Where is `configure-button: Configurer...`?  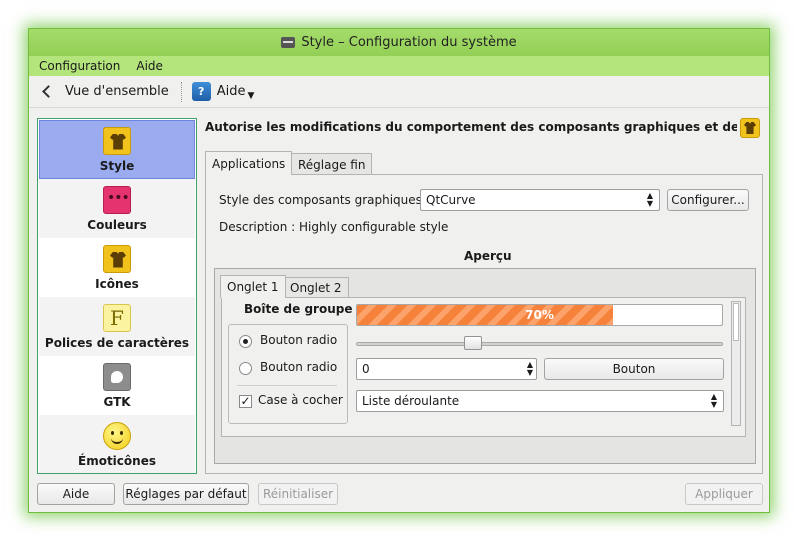
configure-button: Configurer... is located at coordinates (708, 200).